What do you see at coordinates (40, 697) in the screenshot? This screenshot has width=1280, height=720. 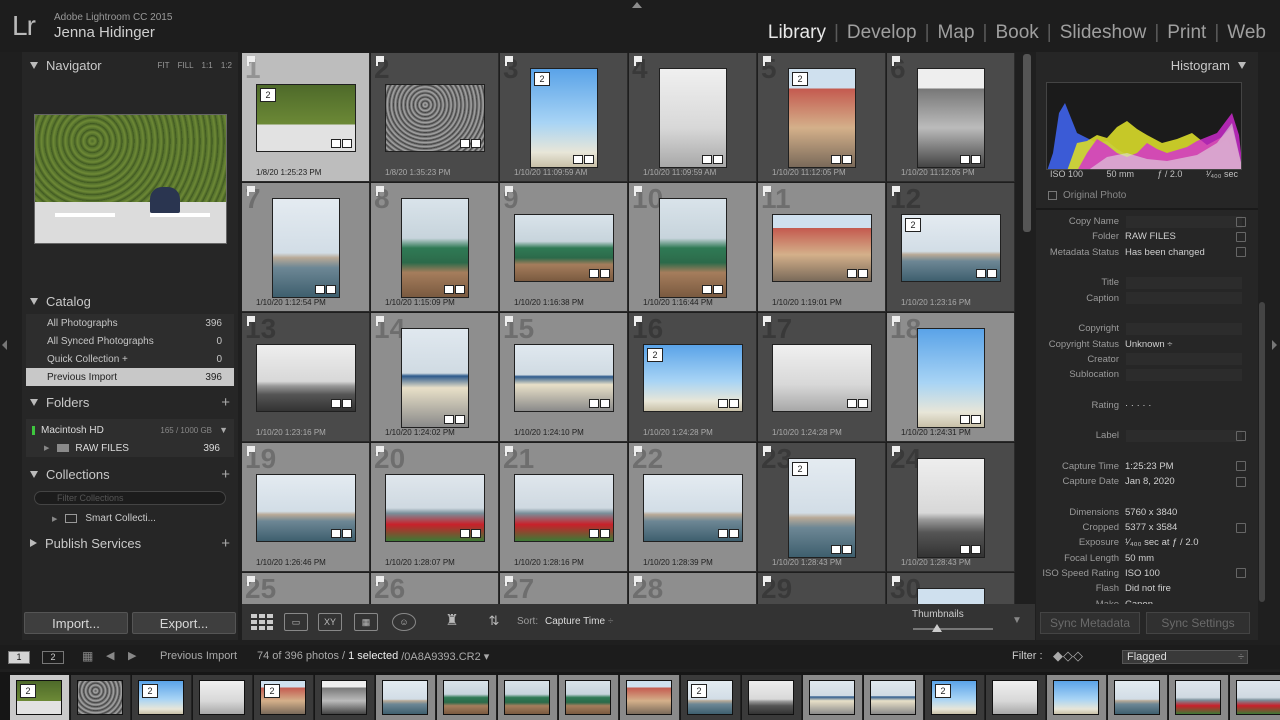 I see `filmstrip-cell: 2` at bounding box center [40, 697].